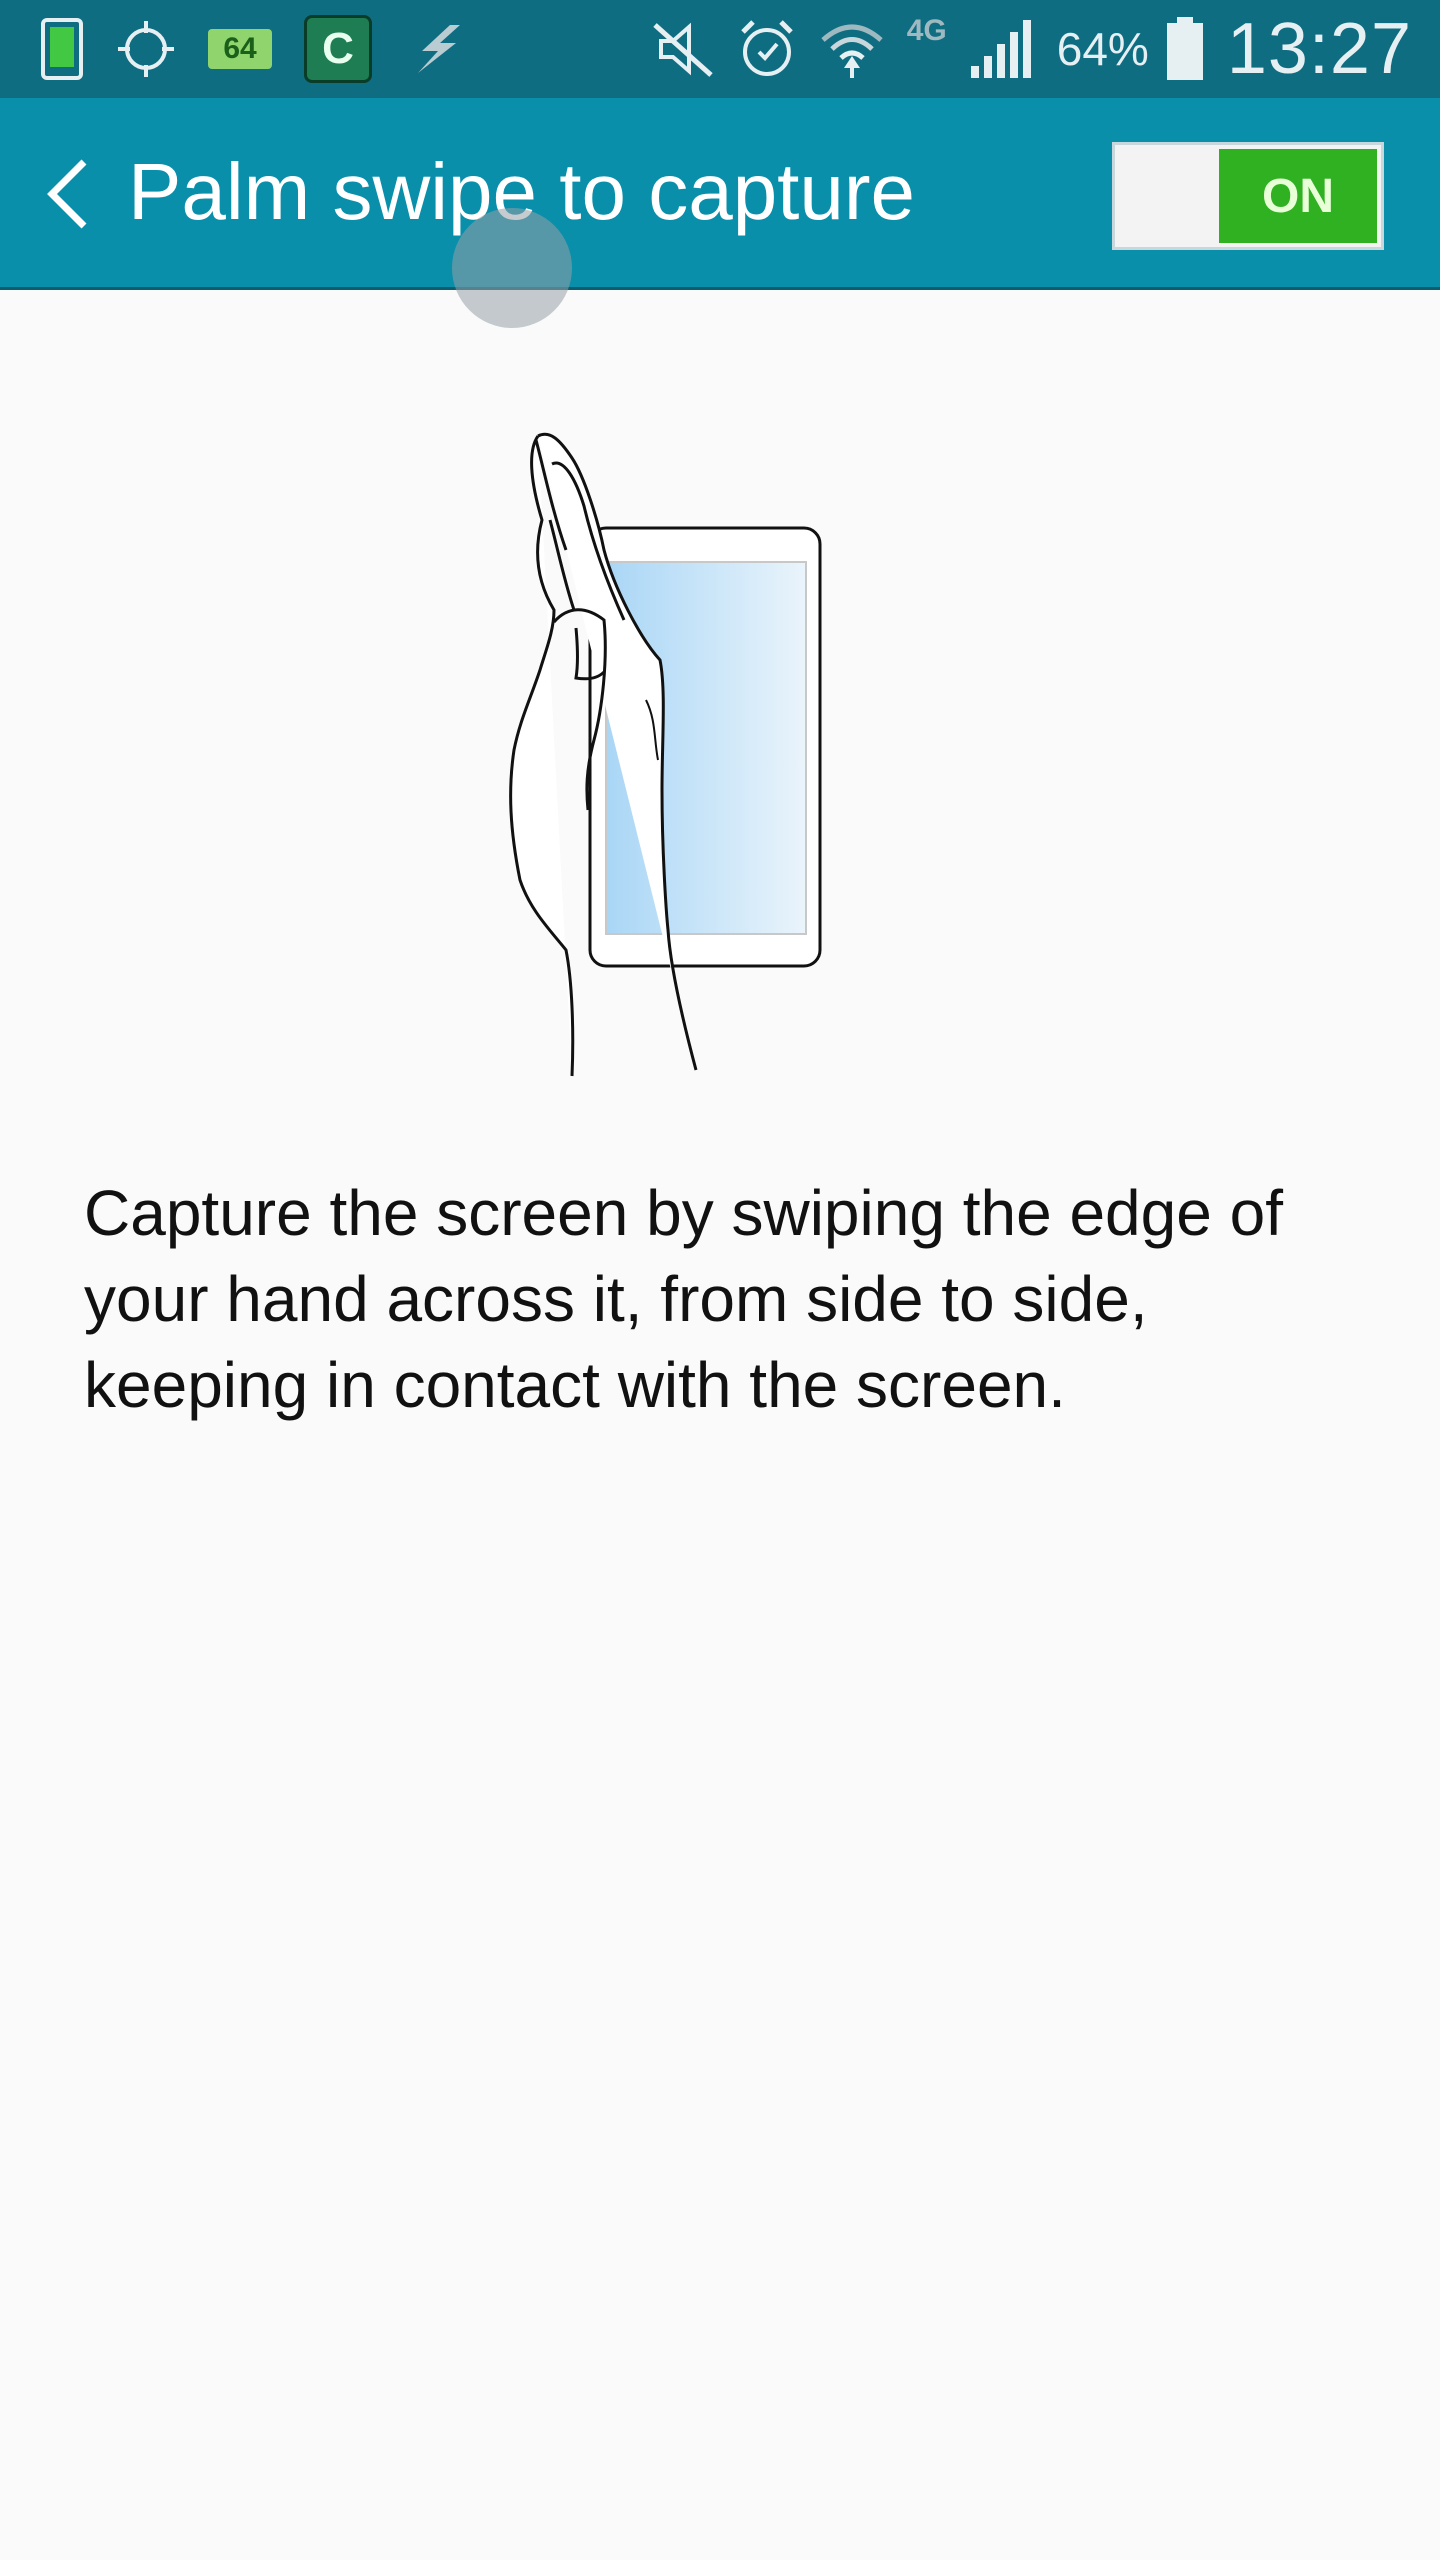 This screenshot has width=1440, height=2560. Describe the element at coordinates (680, 750) in the screenshot. I see `hand-swiping-phone-illustration` at that location.